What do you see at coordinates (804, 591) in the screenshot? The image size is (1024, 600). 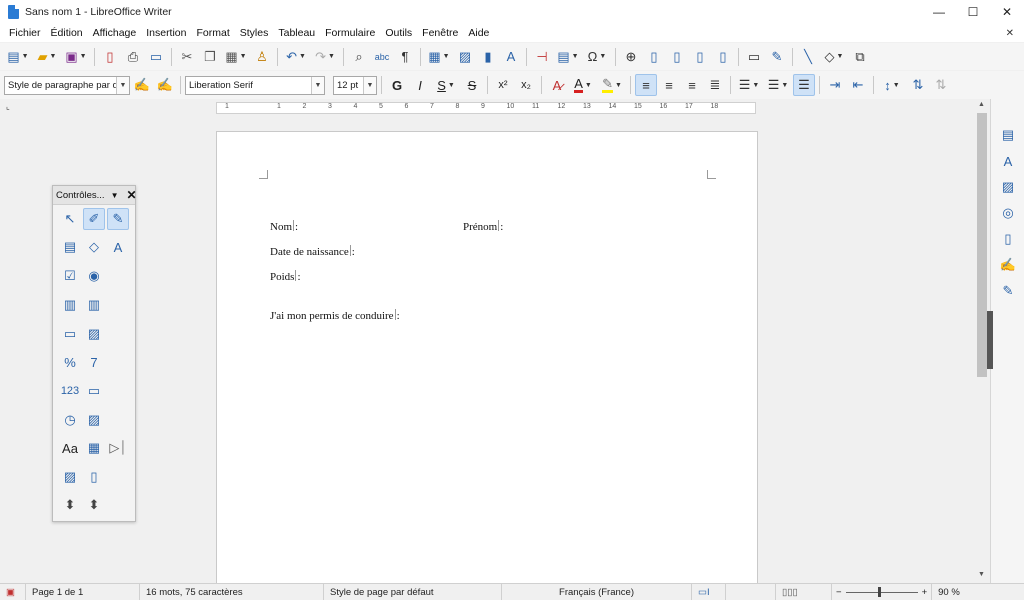 I see `view-layout-icon: ▯▯▯` at bounding box center [804, 591].